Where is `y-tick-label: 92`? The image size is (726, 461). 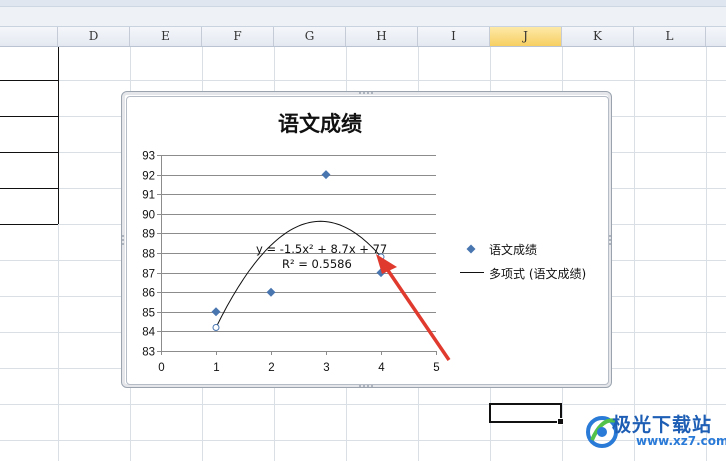
y-tick-label: 92 is located at coordinates (148, 177).